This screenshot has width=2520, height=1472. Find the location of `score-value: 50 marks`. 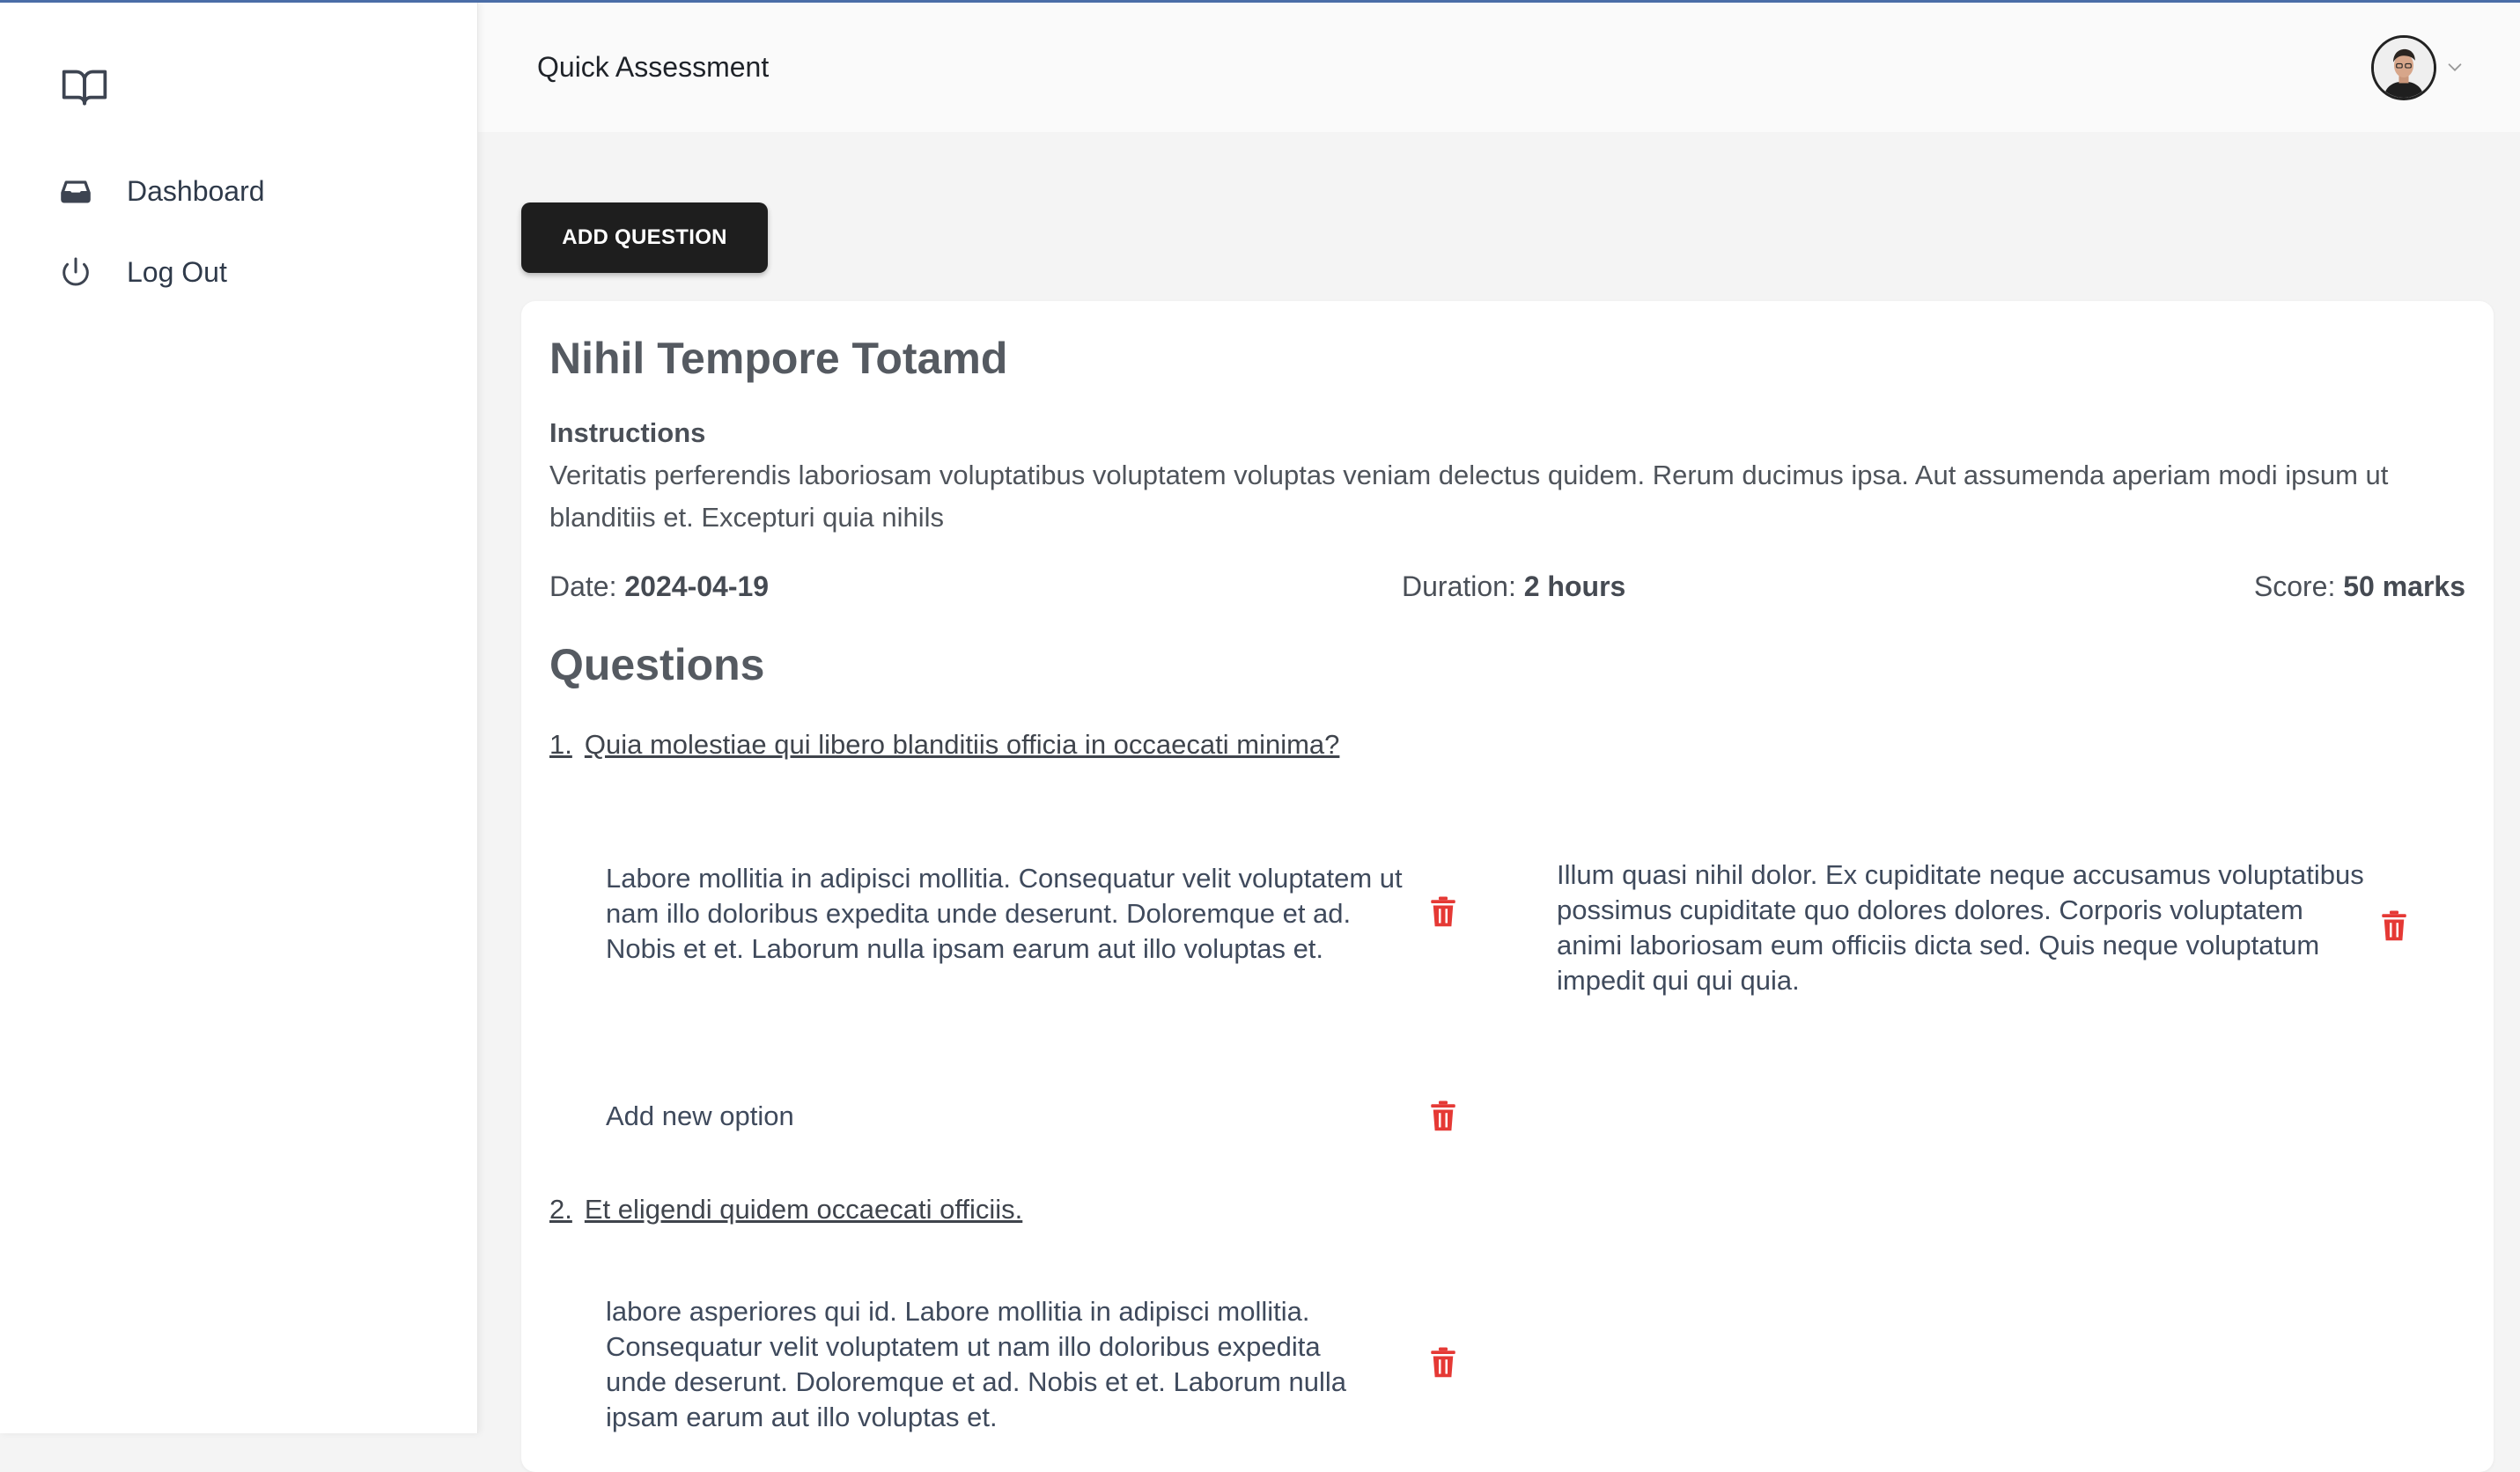

score-value: 50 marks is located at coordinates (2404, 586).